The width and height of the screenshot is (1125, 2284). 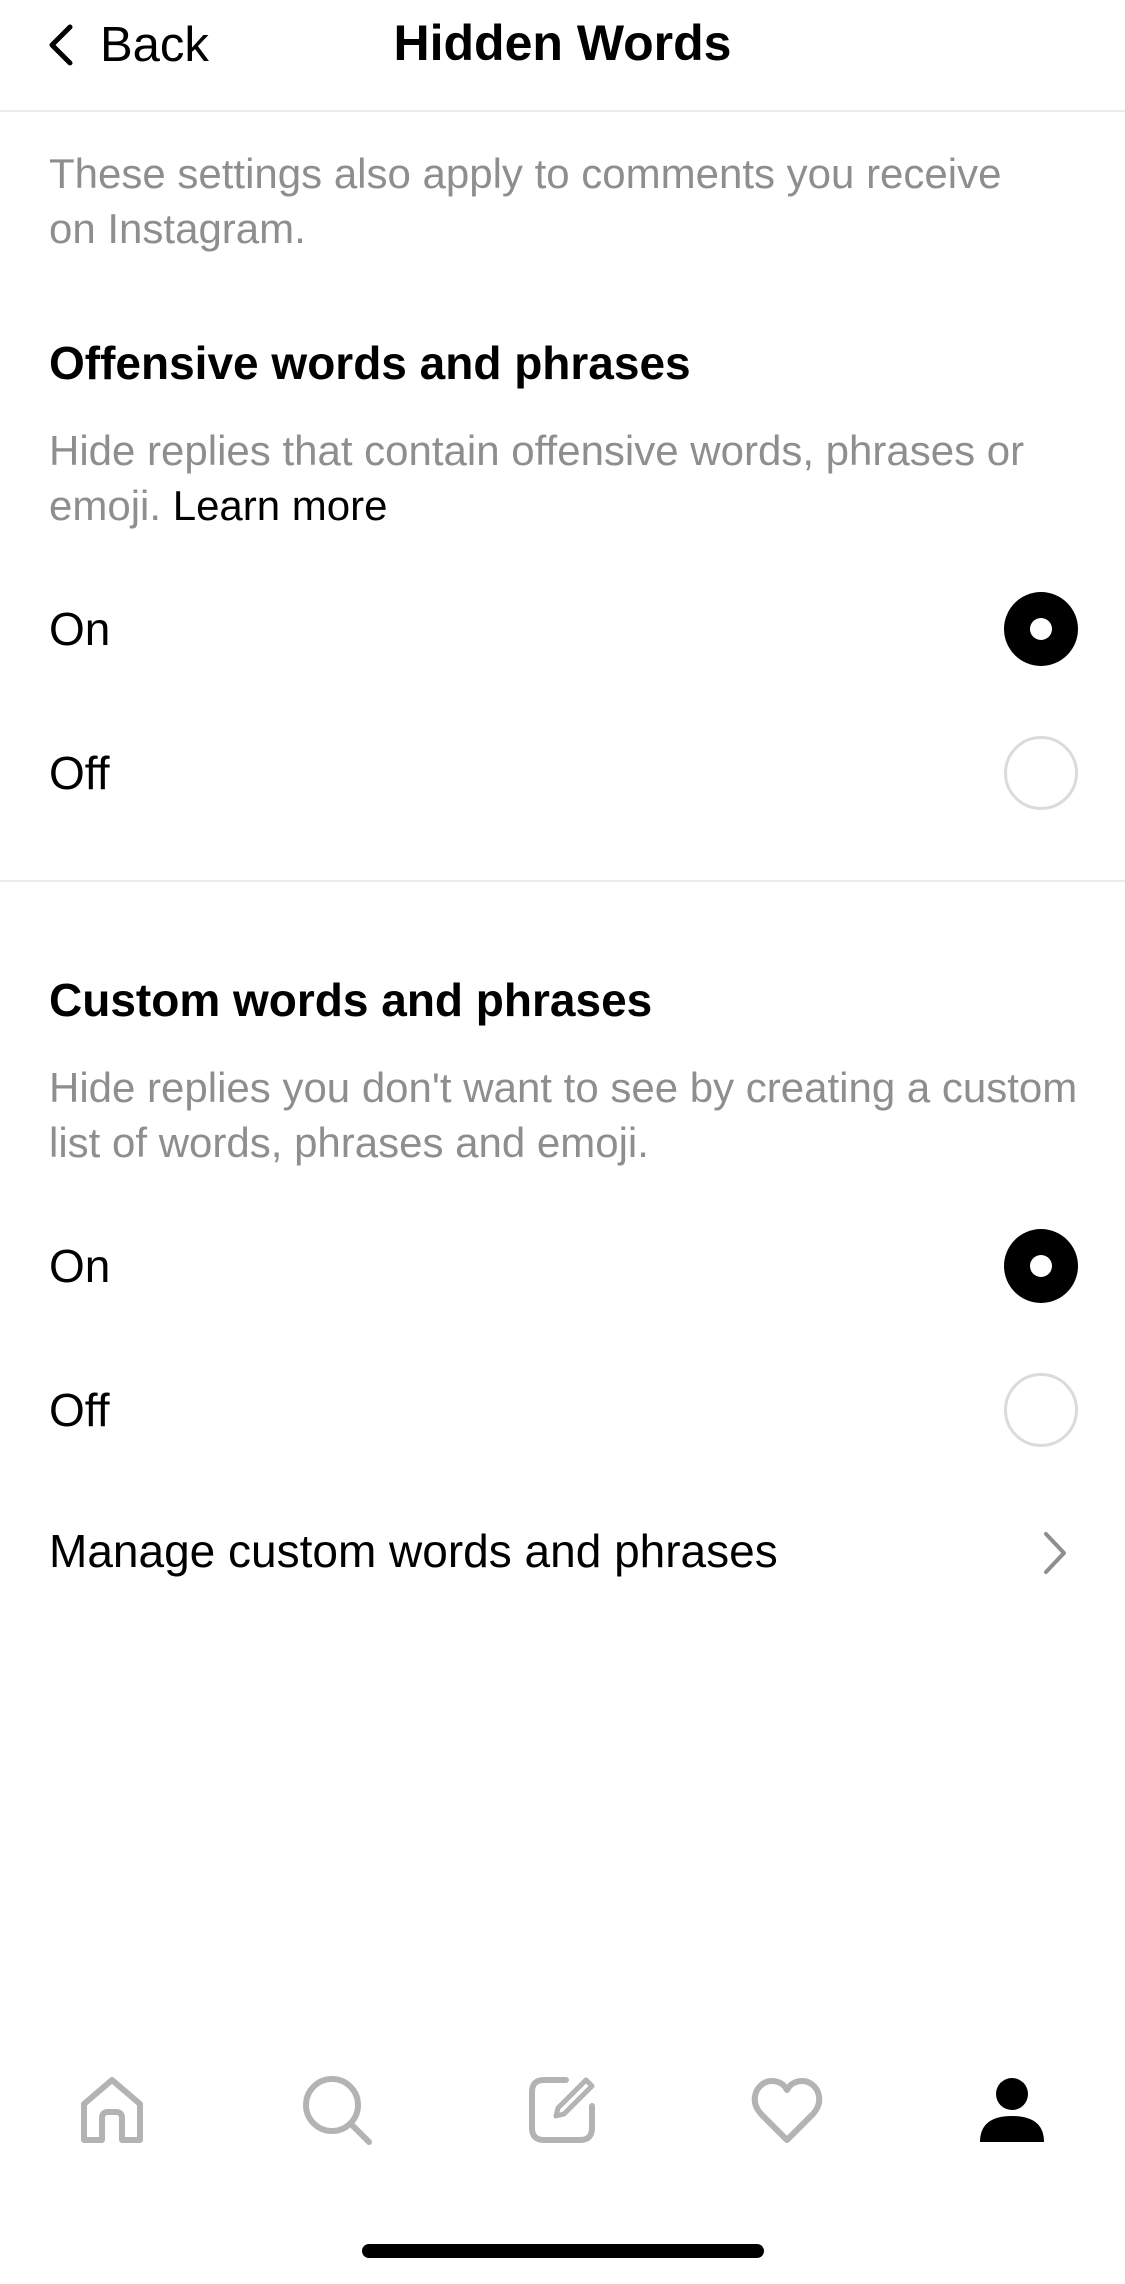 I want to click on manage-custom-words-label: Manage custom words and phrases, so click(x=413, y=1551).